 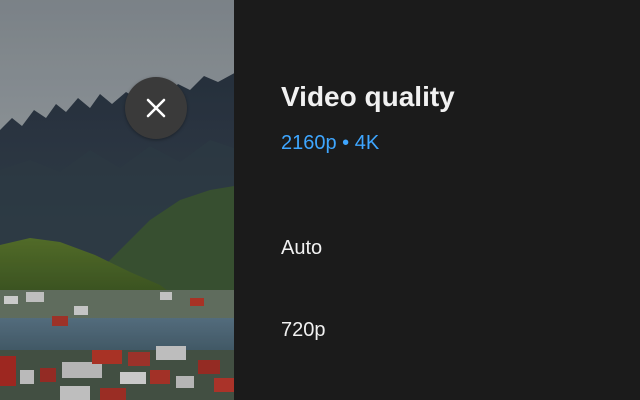 What do you see at coordinates (437, 248) in the screenshot?
I see `quality-option-auto: Auto` at bounding box center [437, 248].